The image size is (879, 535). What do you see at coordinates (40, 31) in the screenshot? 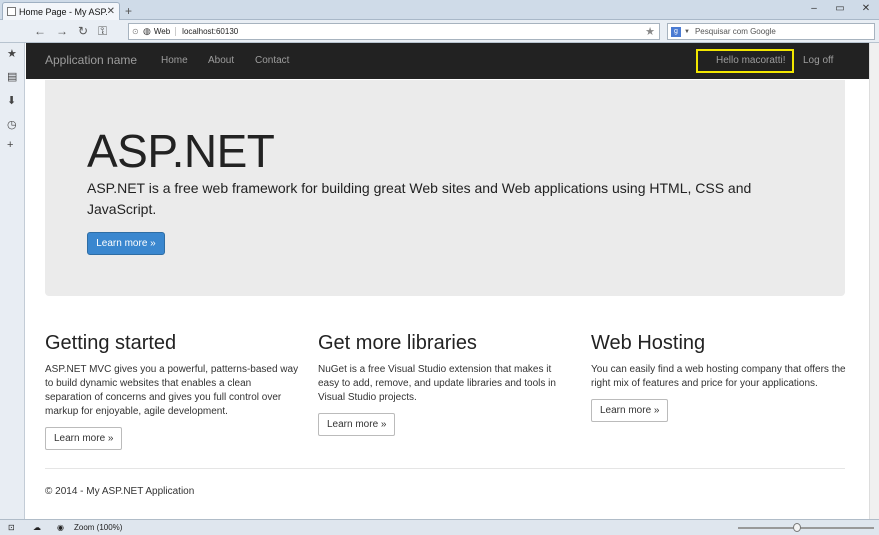
I see `back-arrow-icon: ←` at bounding box center [40, 31].